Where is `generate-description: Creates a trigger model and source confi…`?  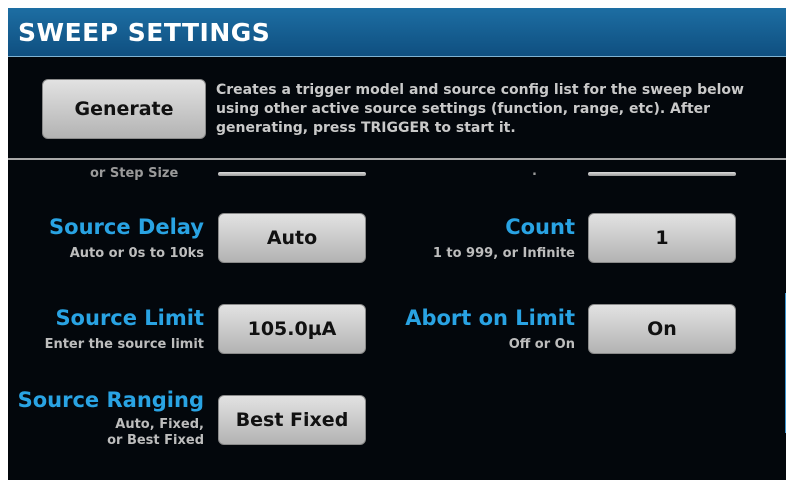
generate-description: Creates a trigger model and source confi… is located at coordinates (480, 109).